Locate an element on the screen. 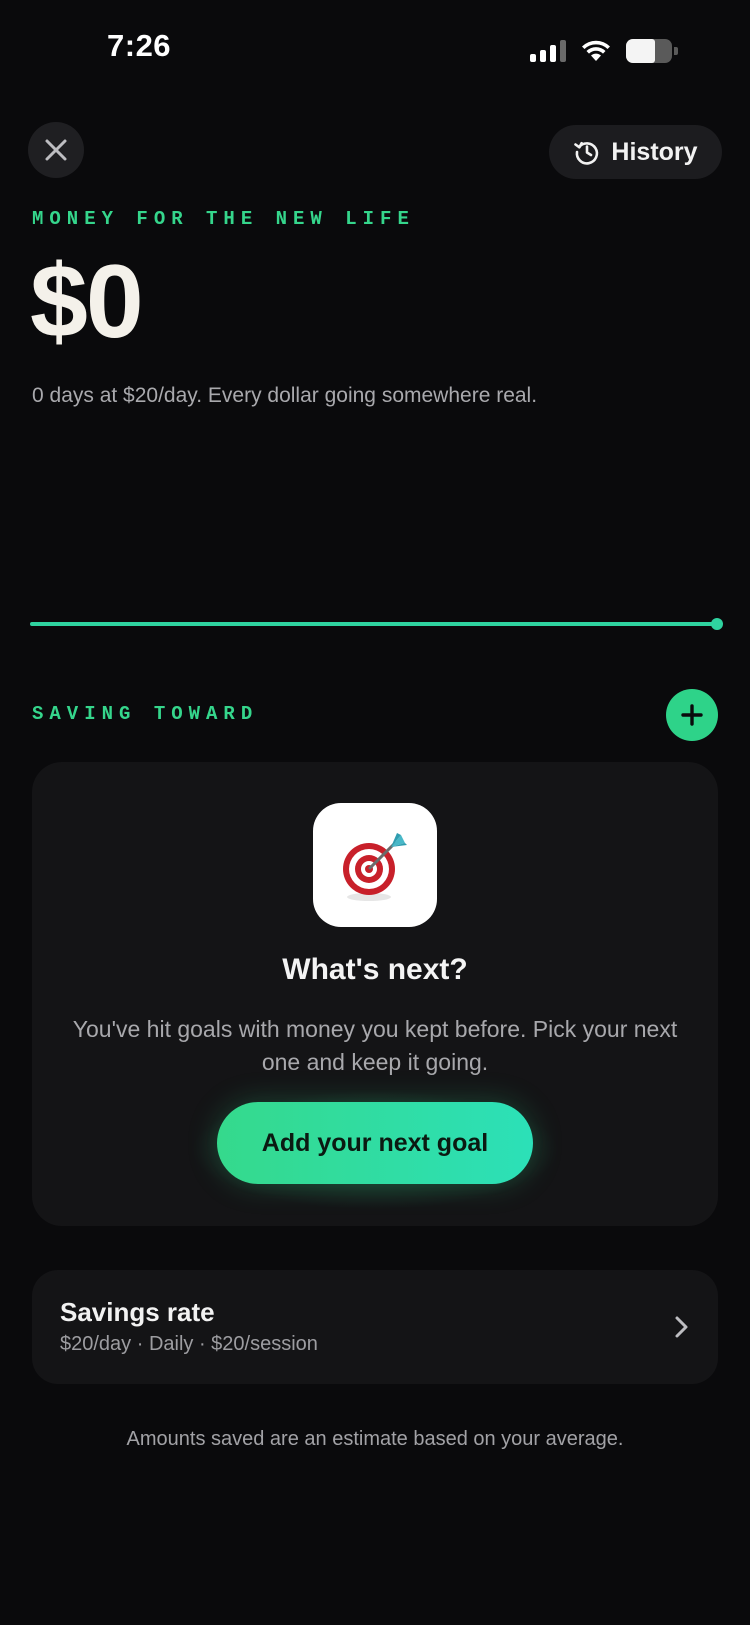 This screenshot has height=1625, width=750. savings-rate-subtitle: $20/day · Daily · $20/session is located at coordinates (189, 1344).